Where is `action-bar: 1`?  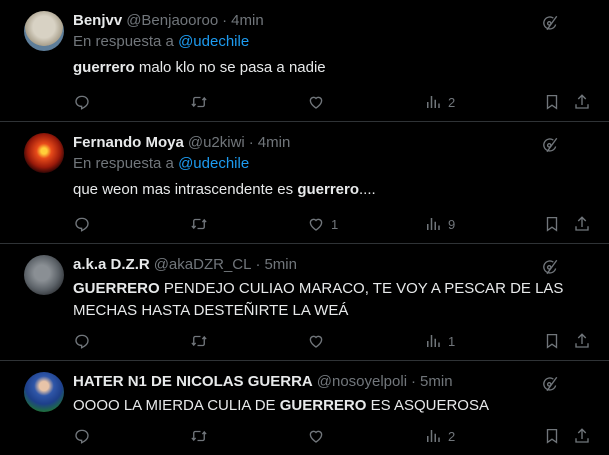
action-bar: 1 is located at coordinates (333, 342).